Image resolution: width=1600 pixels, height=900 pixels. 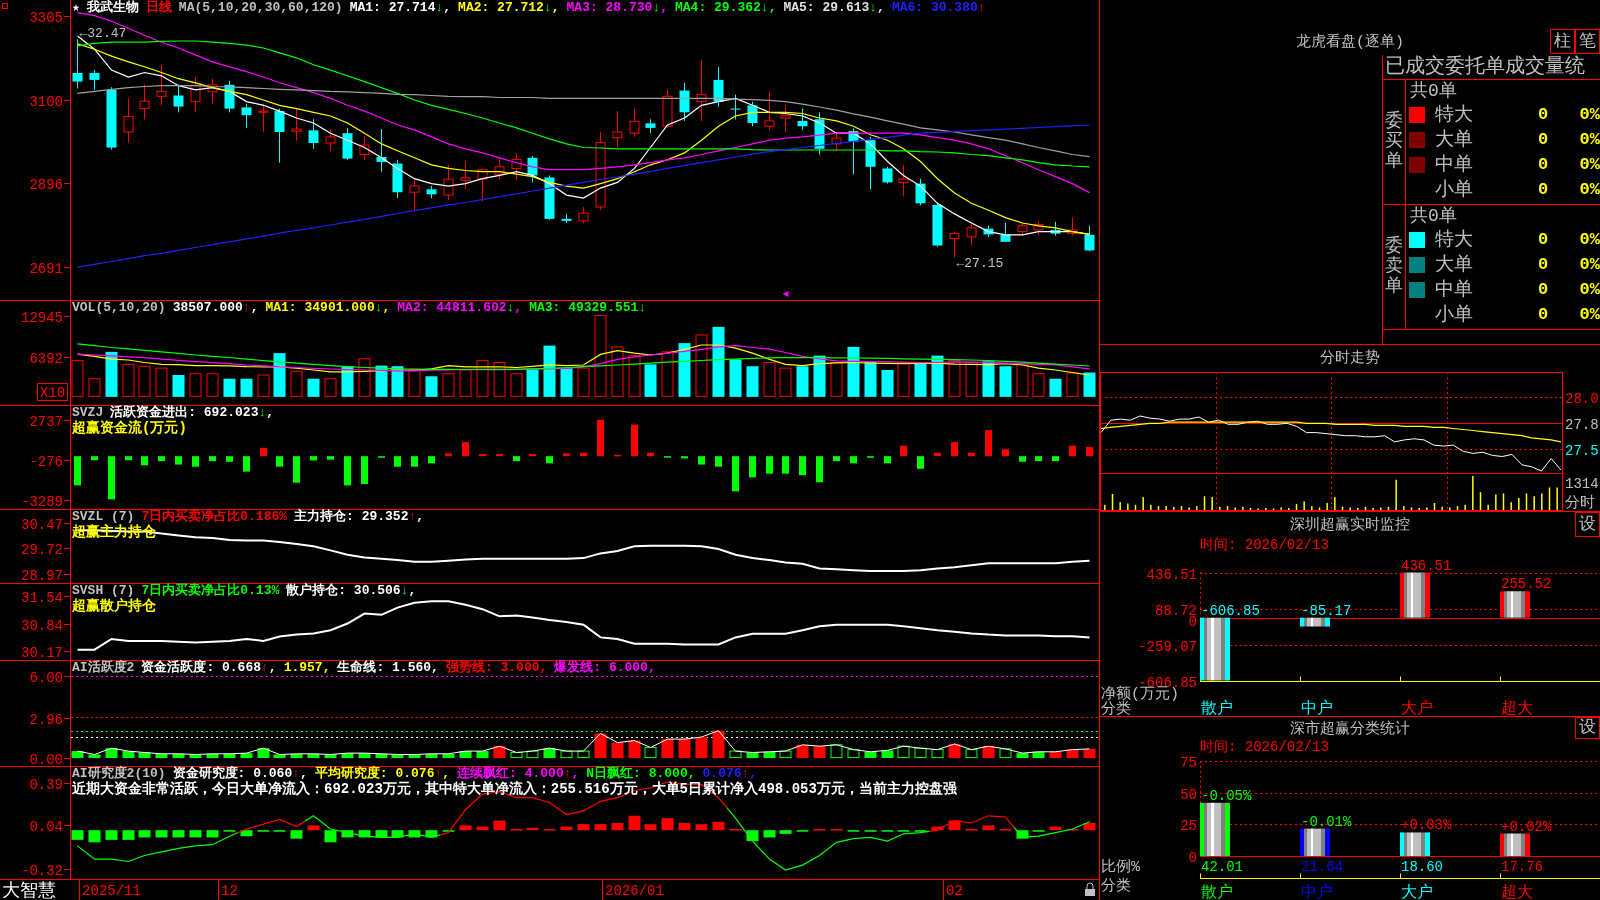 What do you see at coordinates (214, 517) in the screenshot?
I see `indicator-label: 7日内买卖净占比0.186%` at bounding box center [214, 517].